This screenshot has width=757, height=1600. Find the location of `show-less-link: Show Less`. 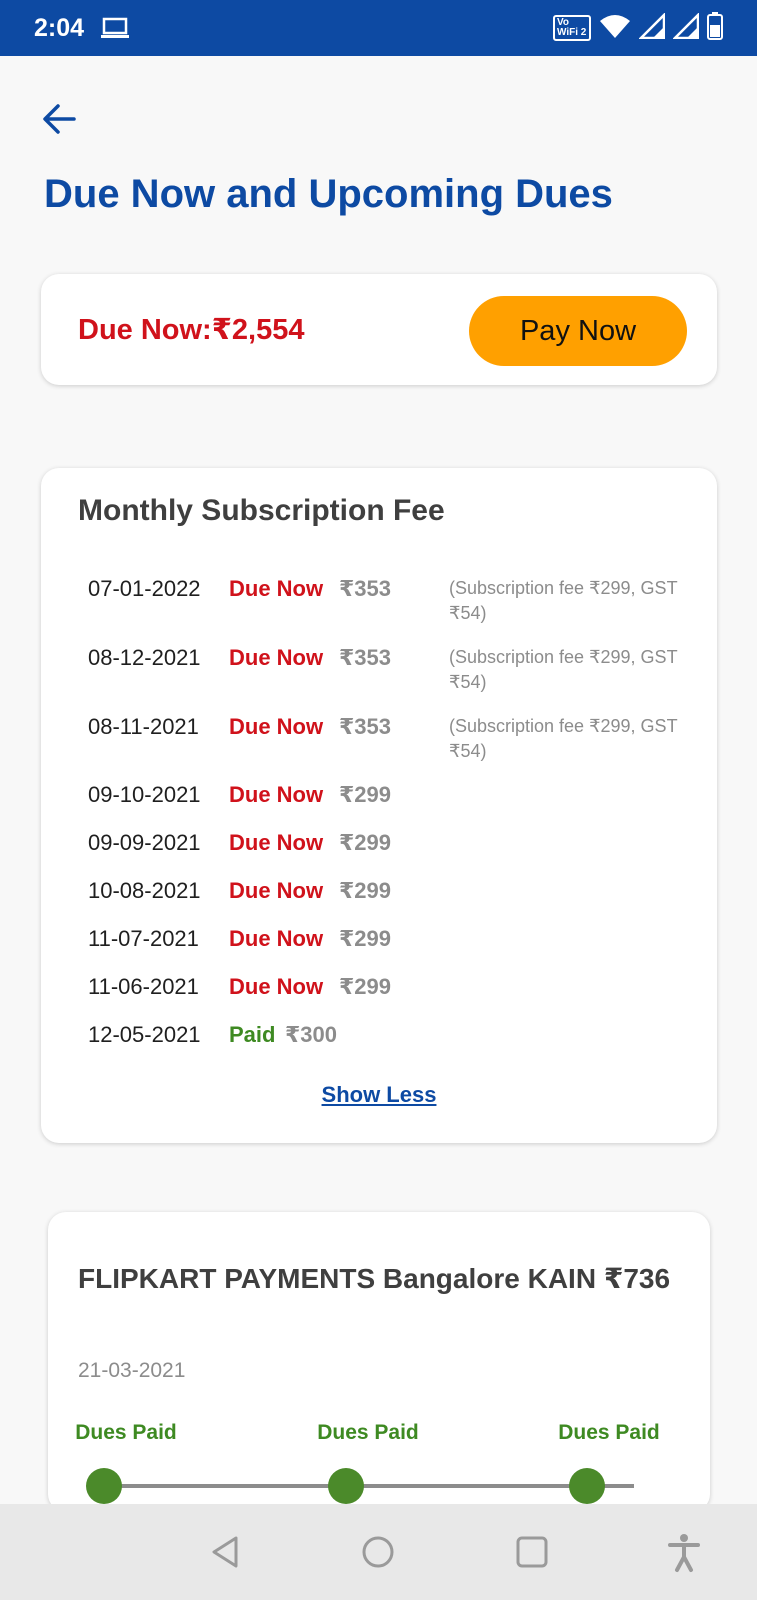

show-less-link: Show Less is located at coordinates (379, 1095).